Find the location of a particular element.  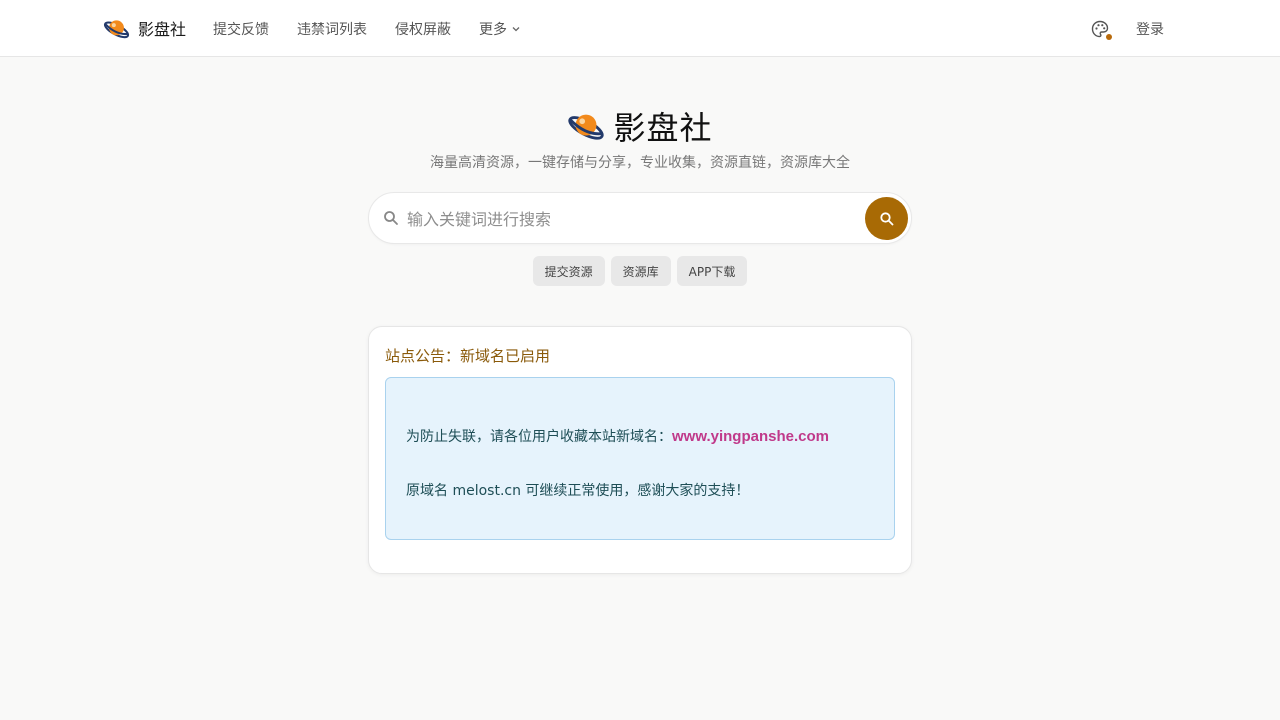

hero-title: 影盘社 is located at coordinates (640, 126).